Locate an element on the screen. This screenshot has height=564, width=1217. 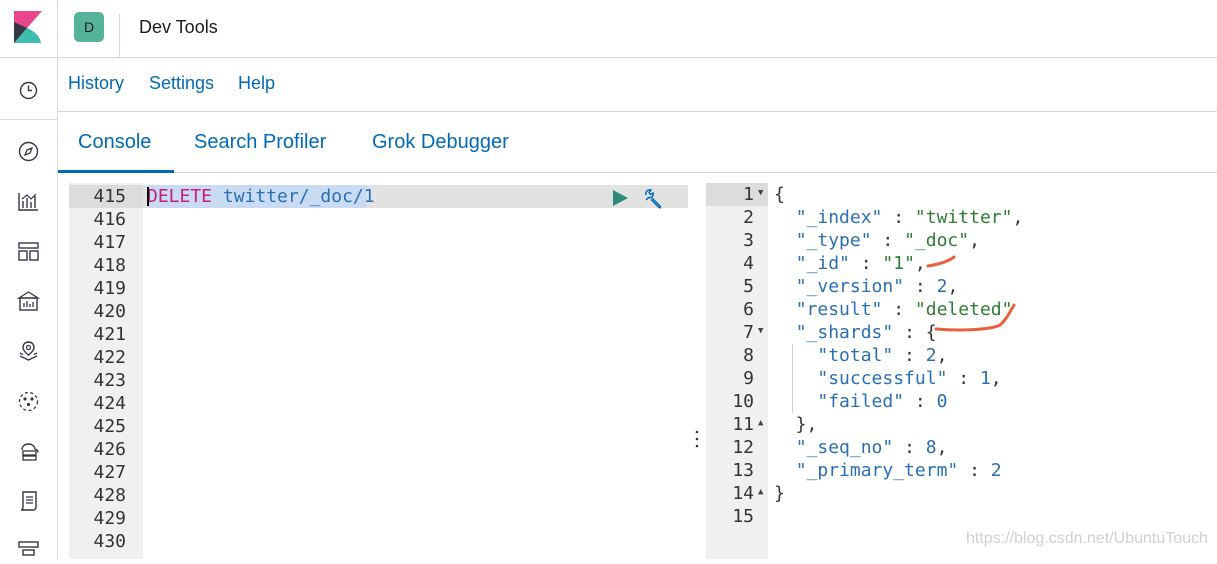
line-number: 3 is located at coordinates (748, 240).